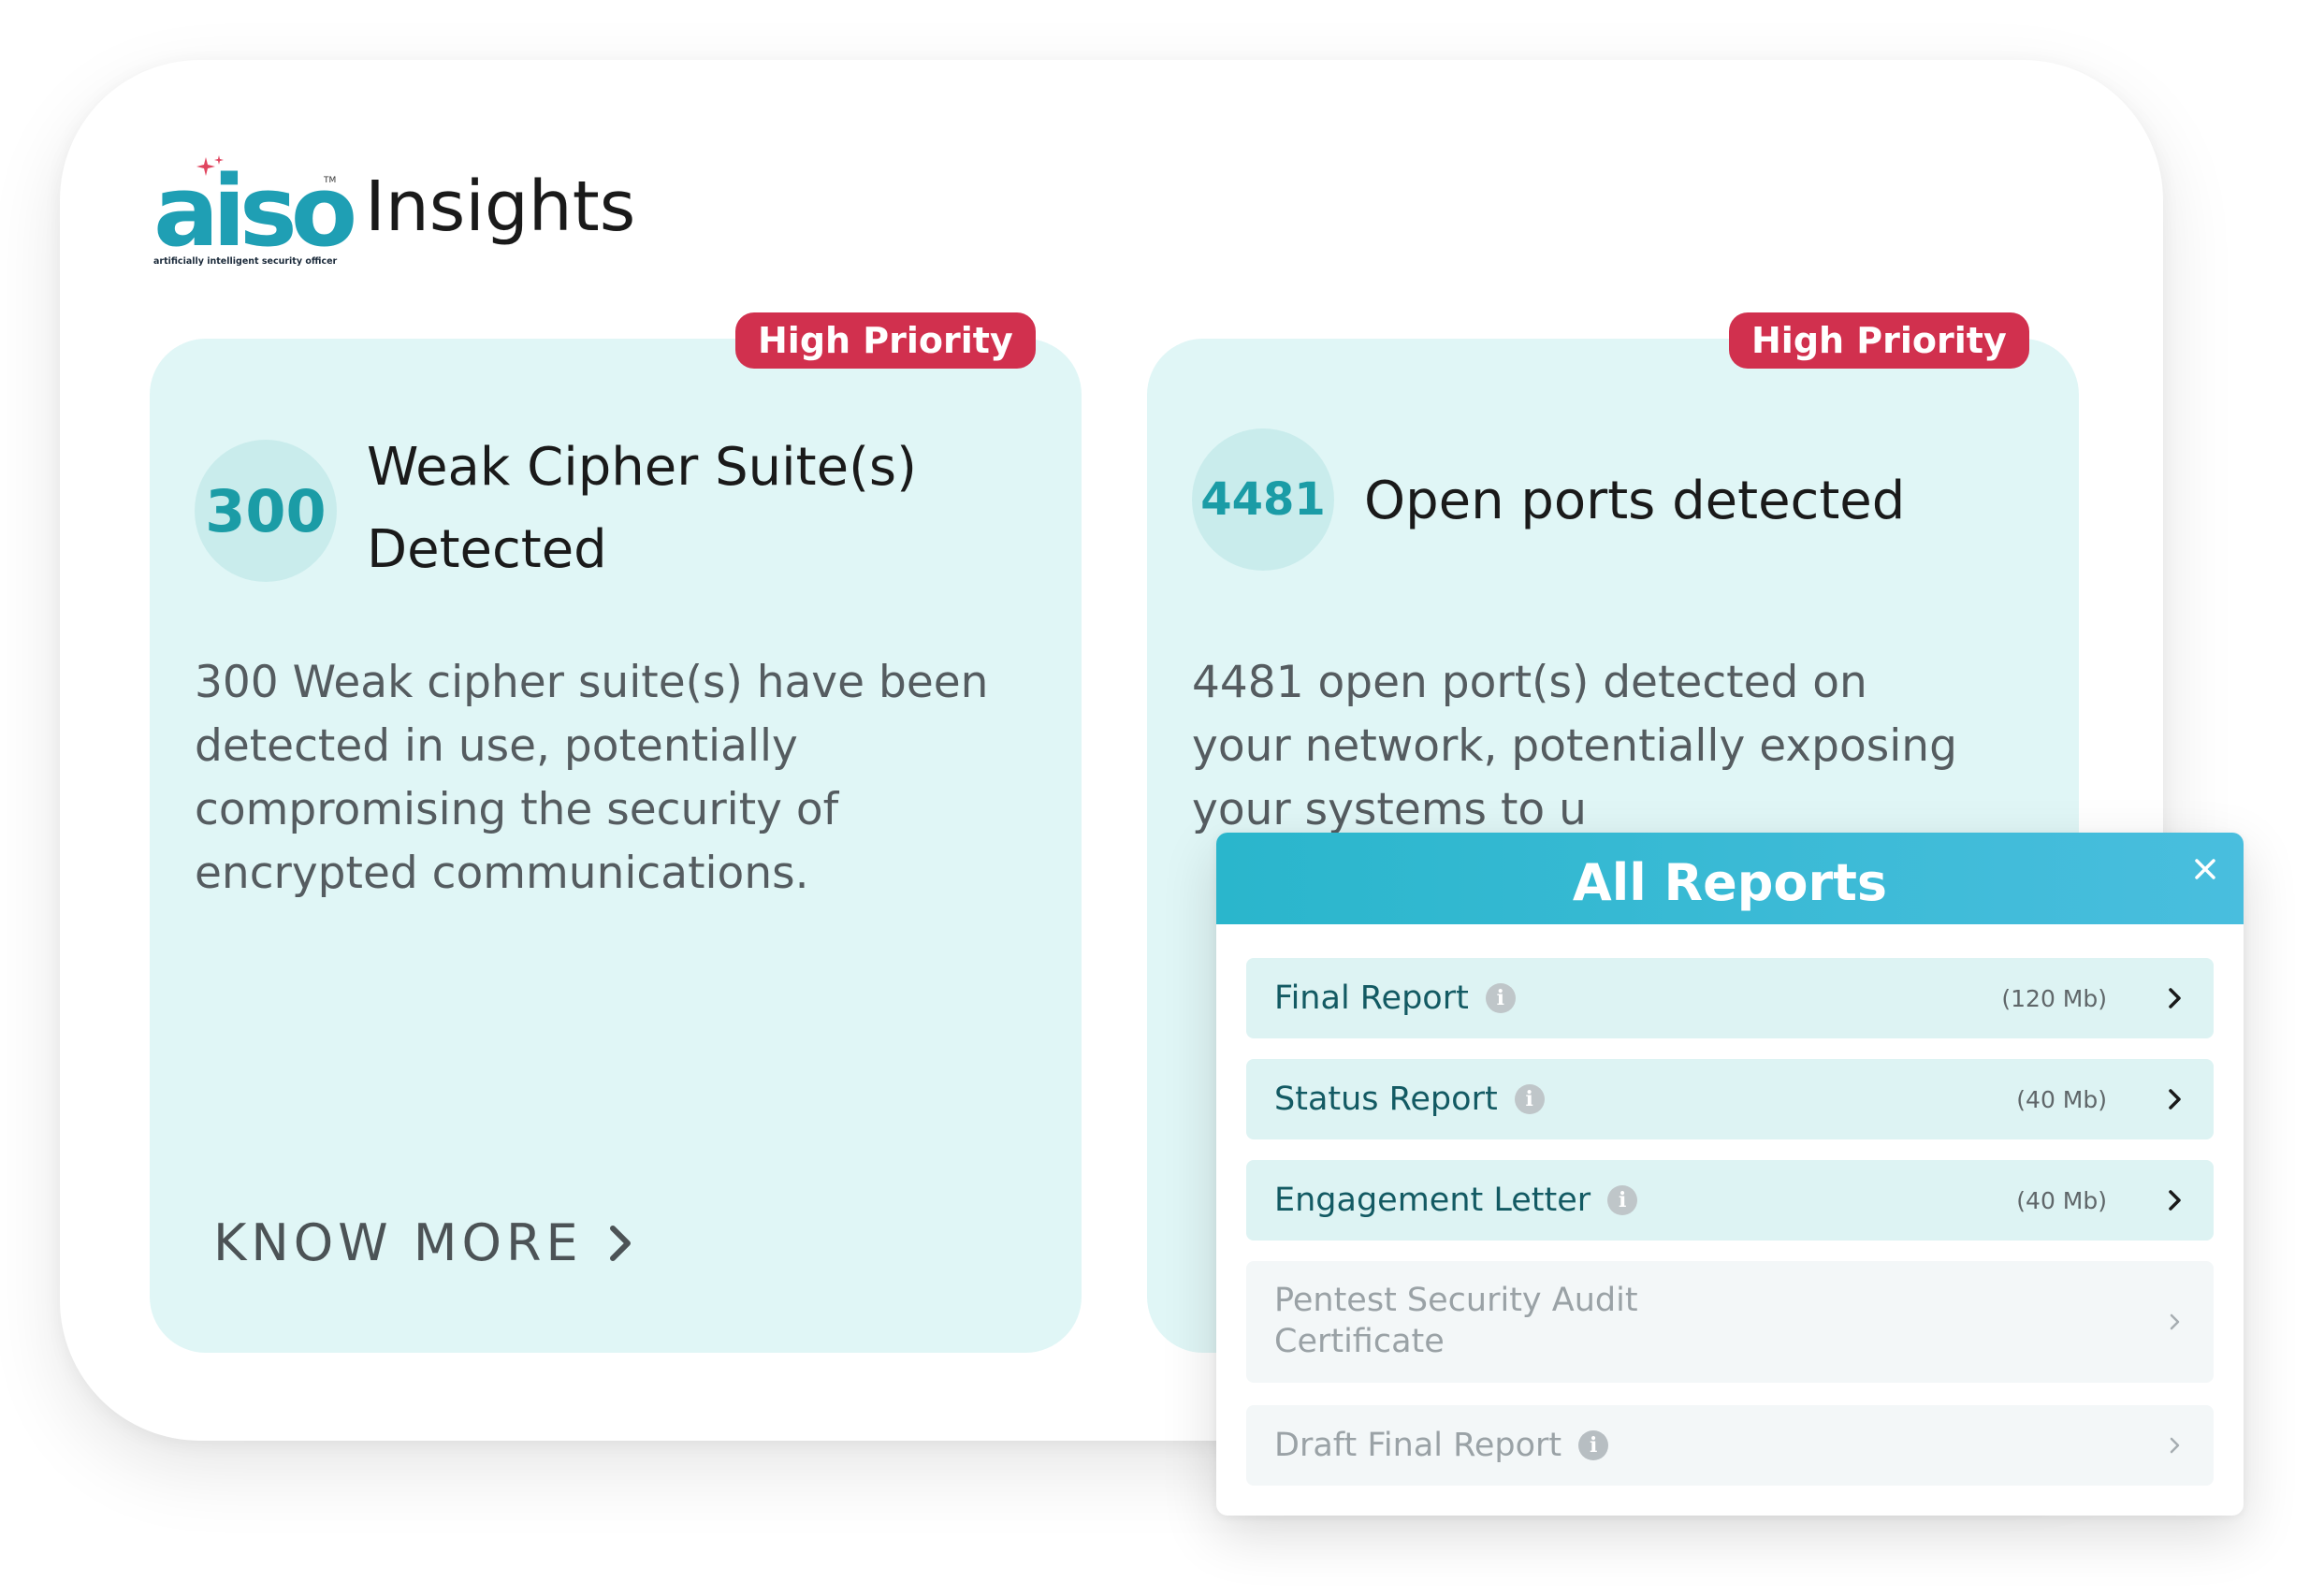 This screenshot has width=2324, height=1596. I want to click on logo-wordmark: aiso, so click(255, 211).